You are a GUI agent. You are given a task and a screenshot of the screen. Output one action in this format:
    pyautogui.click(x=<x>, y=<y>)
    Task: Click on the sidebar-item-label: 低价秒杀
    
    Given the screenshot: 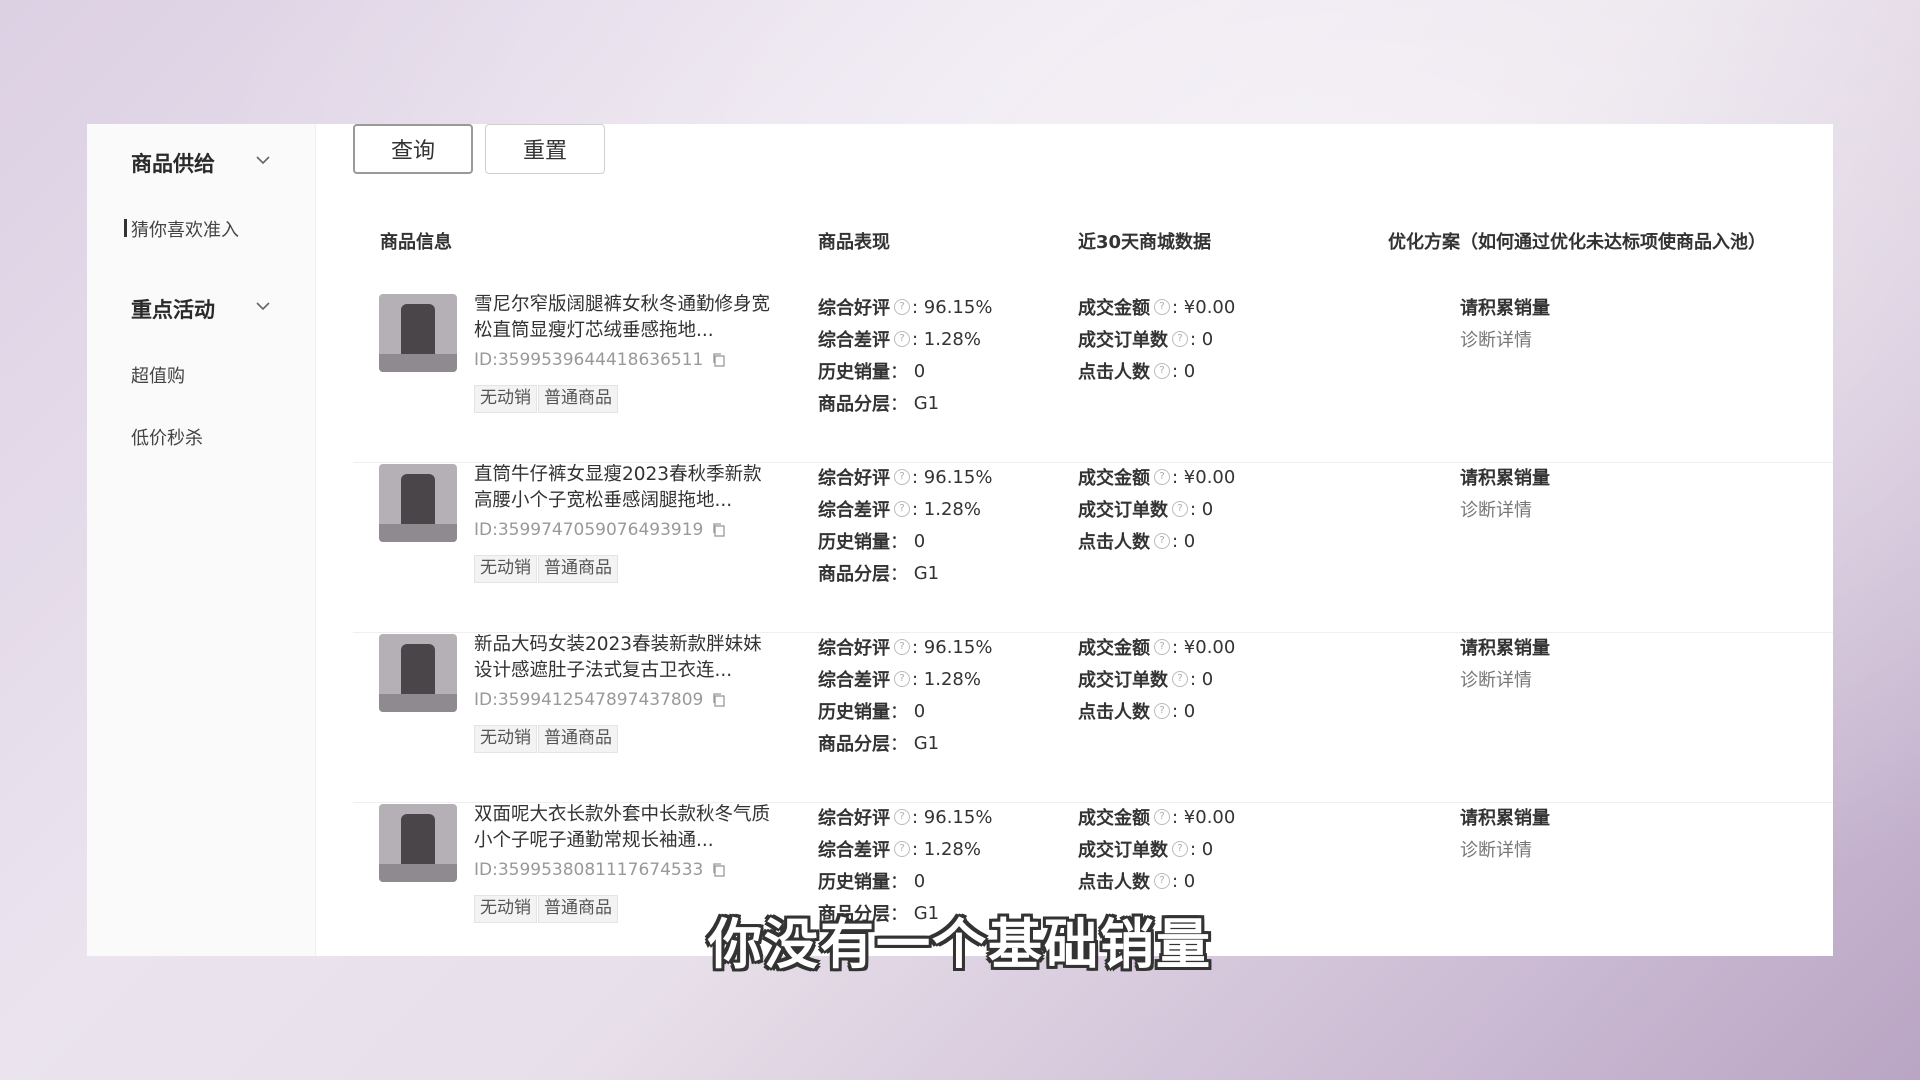 What is the action you would take?
    pyautogui.click(x=167, y=438)
    